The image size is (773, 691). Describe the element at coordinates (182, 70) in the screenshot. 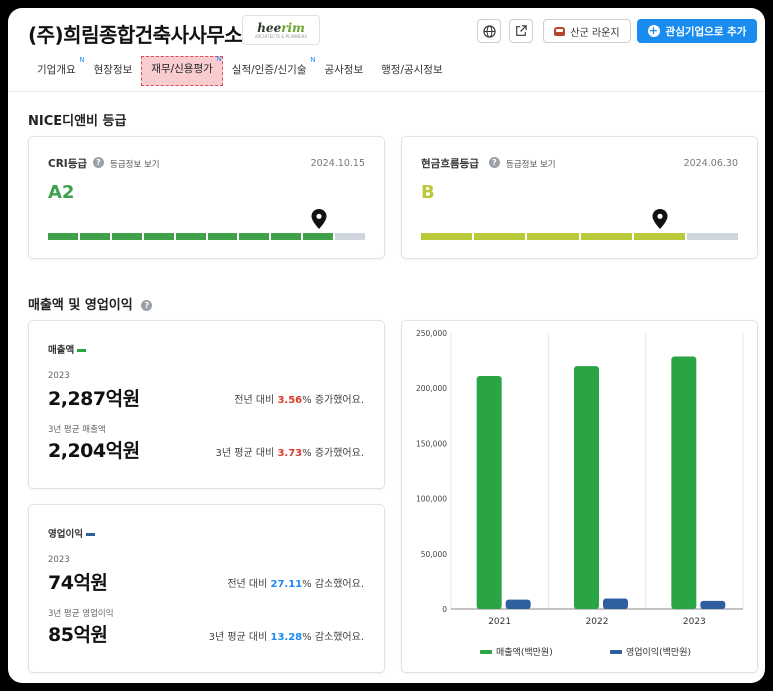

I see `tab-finance-credit: 재무/신용평가 N` at that location.